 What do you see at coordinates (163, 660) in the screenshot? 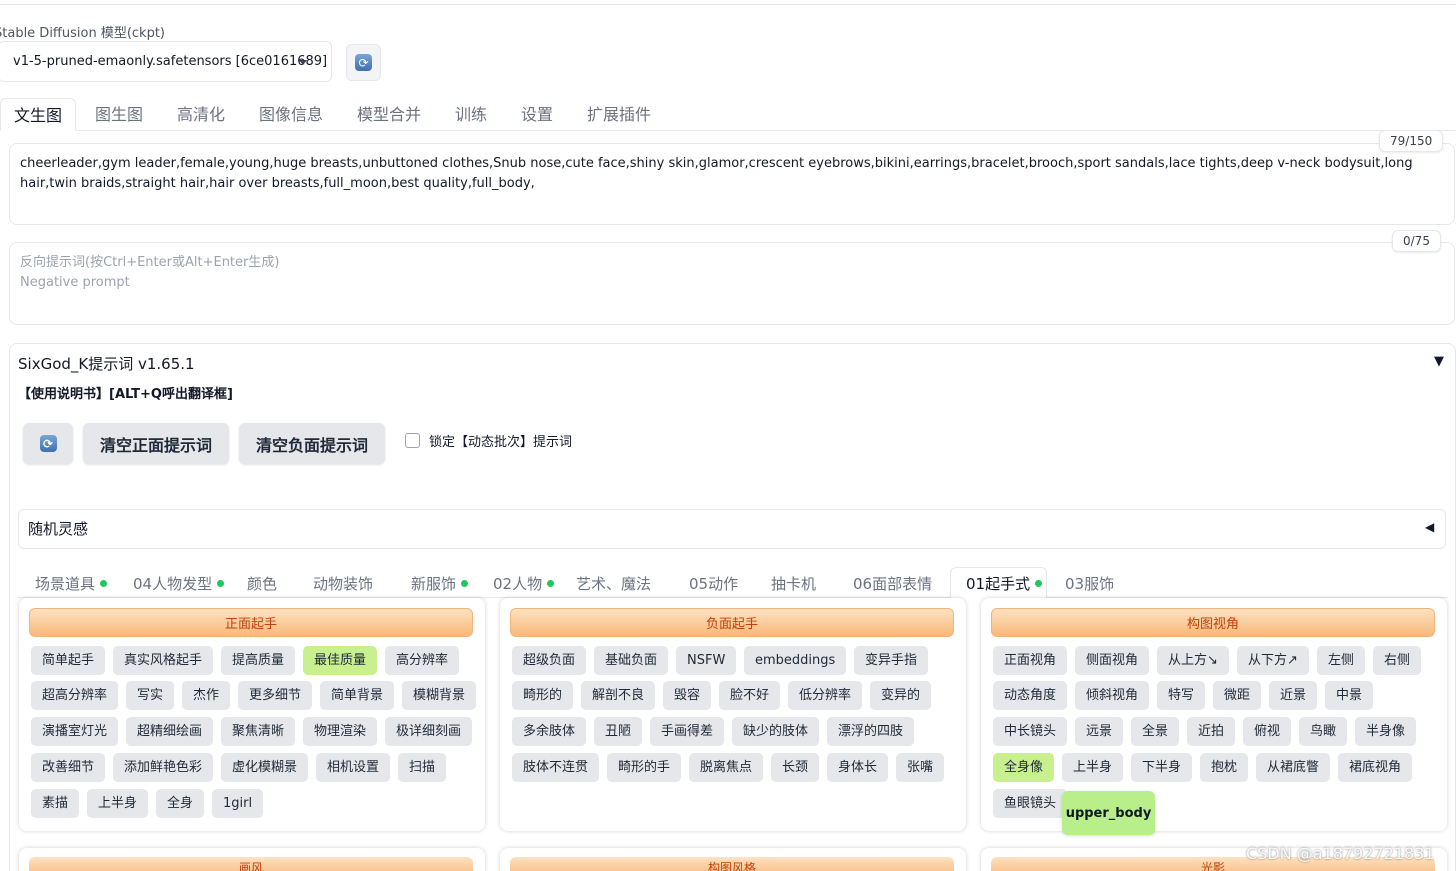
I see `prompt-tag: 真实风格起手` at bounding box center [163, 660].